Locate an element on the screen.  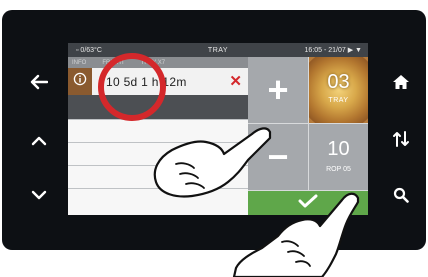
tab-bar: INFO FRIGHT TRAY X7 is located at coordinates (158, 62).